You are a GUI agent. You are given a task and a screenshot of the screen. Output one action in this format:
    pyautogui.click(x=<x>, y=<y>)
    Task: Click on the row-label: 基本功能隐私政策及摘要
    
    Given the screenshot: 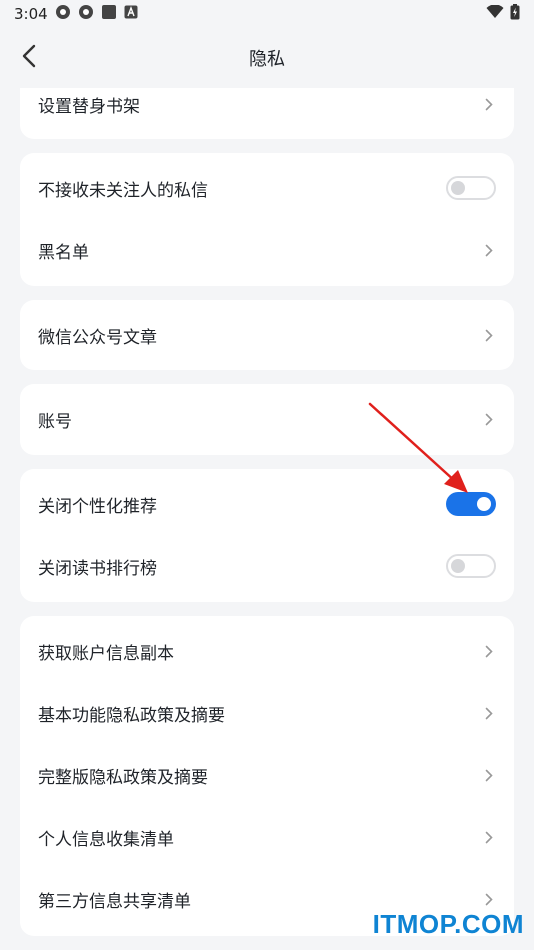 What is the action you would take?
    pyautogui.click(x=131, y=715)
    